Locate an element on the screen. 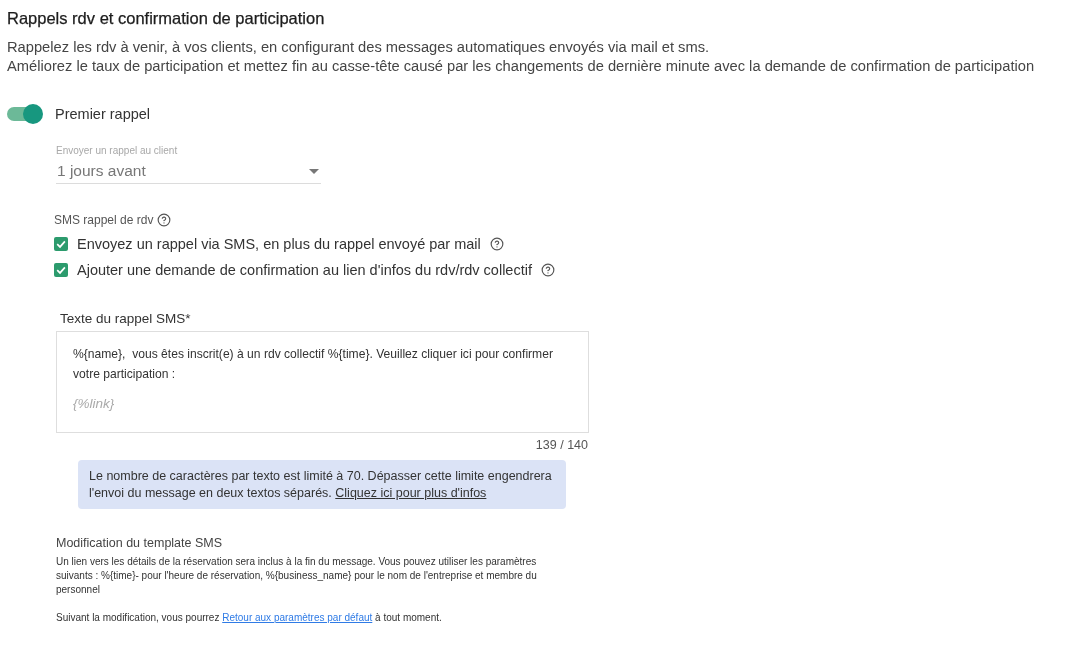 The image size is (1072, 658). template-description: Un lien vers les détails de la réservation sera inclus à la fin du message. Vous pouvez utiliser les paramètres suivants : %{time}- pour l'heure de réservation, %{business_name} pour le nom de l'entreprise et membre du personnel is located at coordinates (297, 576).